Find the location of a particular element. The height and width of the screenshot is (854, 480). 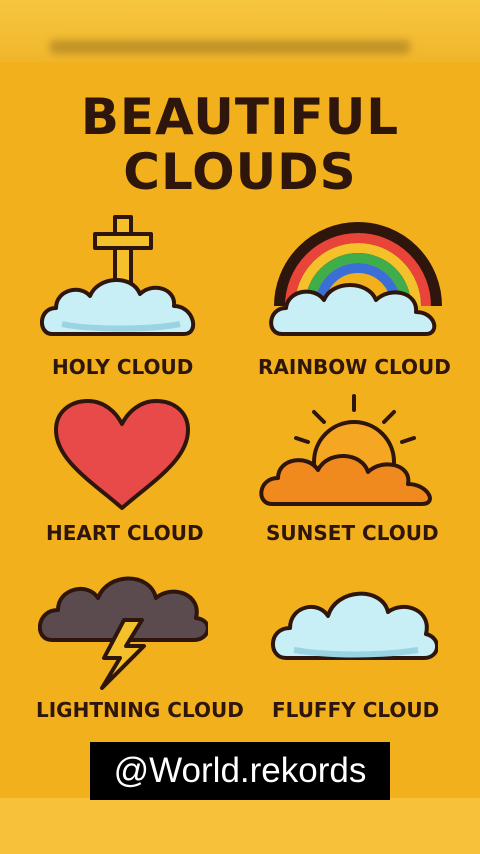

poster-title-line2: CLOUDS is located at coordinates (240, 172).